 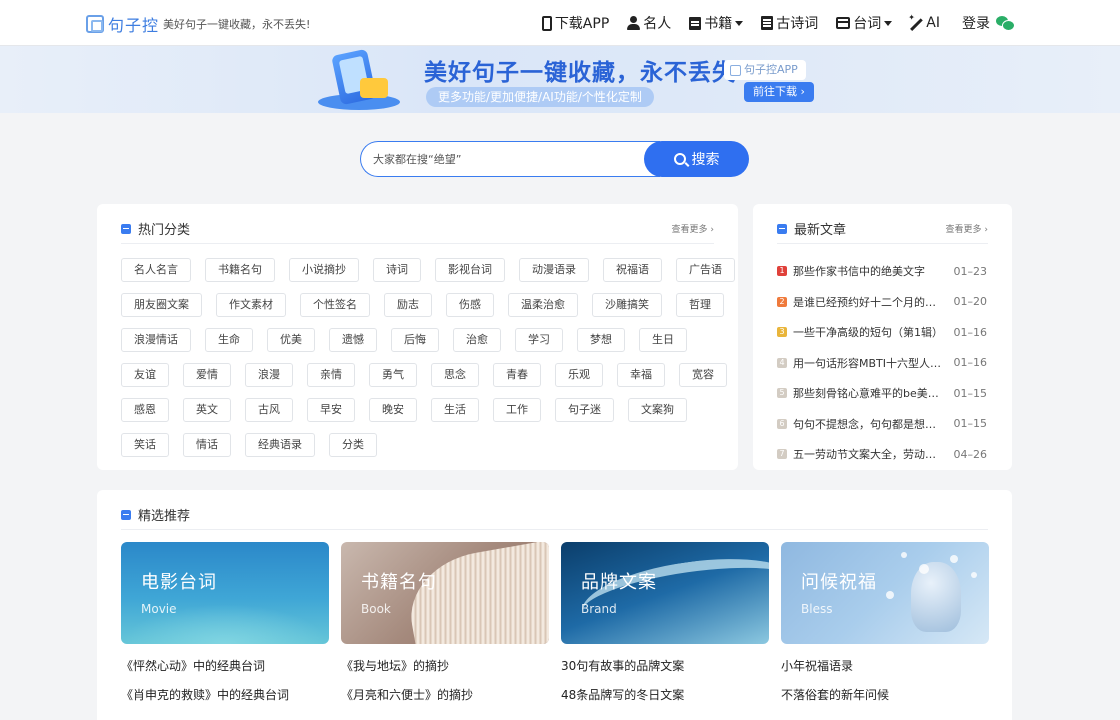 I want to click on category-tag: 文案狗, so click(x=657, y=410).